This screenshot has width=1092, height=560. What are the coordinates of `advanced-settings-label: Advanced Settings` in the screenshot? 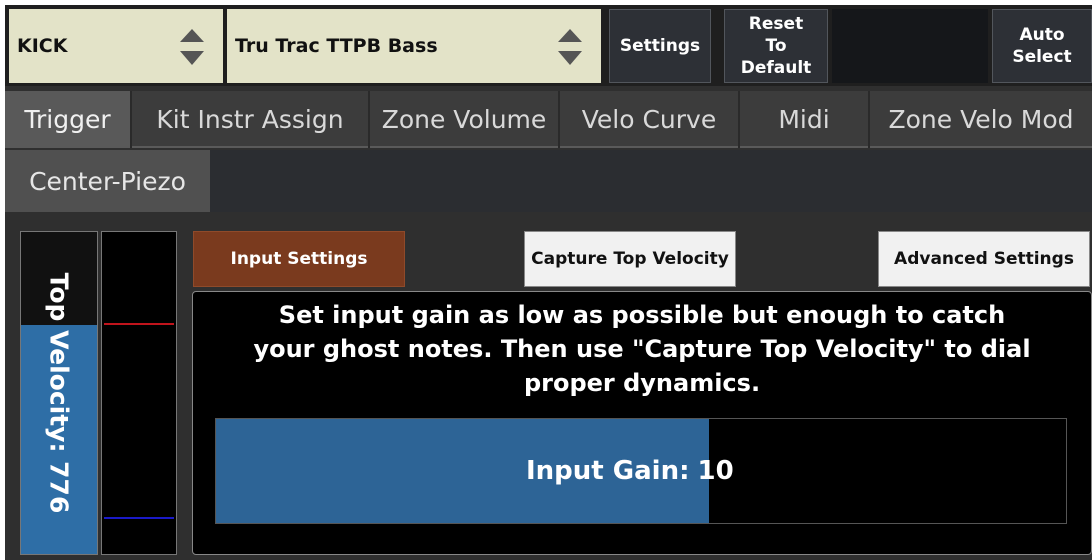 It's located at (984, 259).